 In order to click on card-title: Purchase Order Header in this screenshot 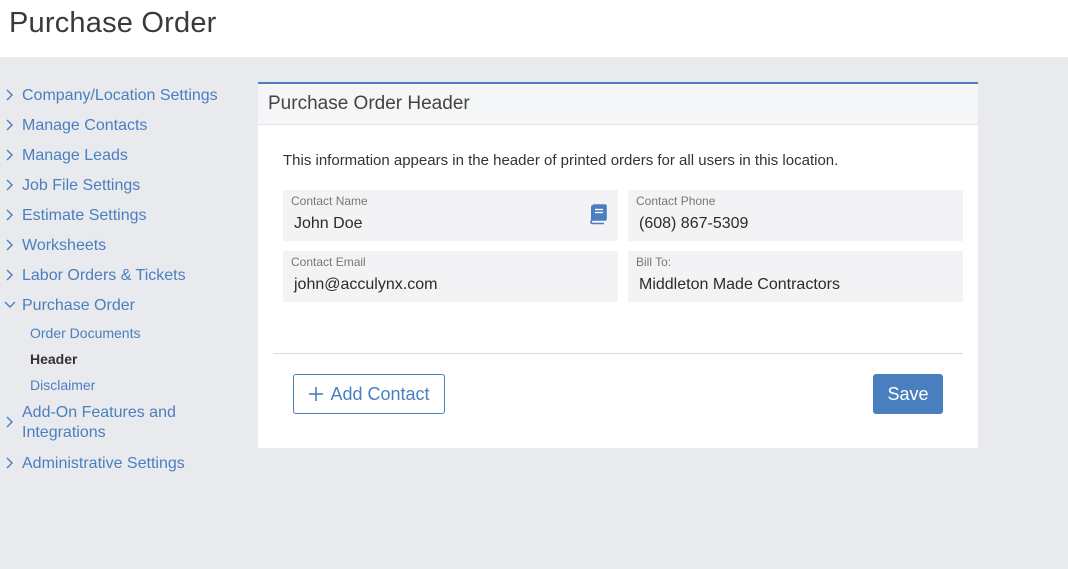, I will do `click(369, 103)`.